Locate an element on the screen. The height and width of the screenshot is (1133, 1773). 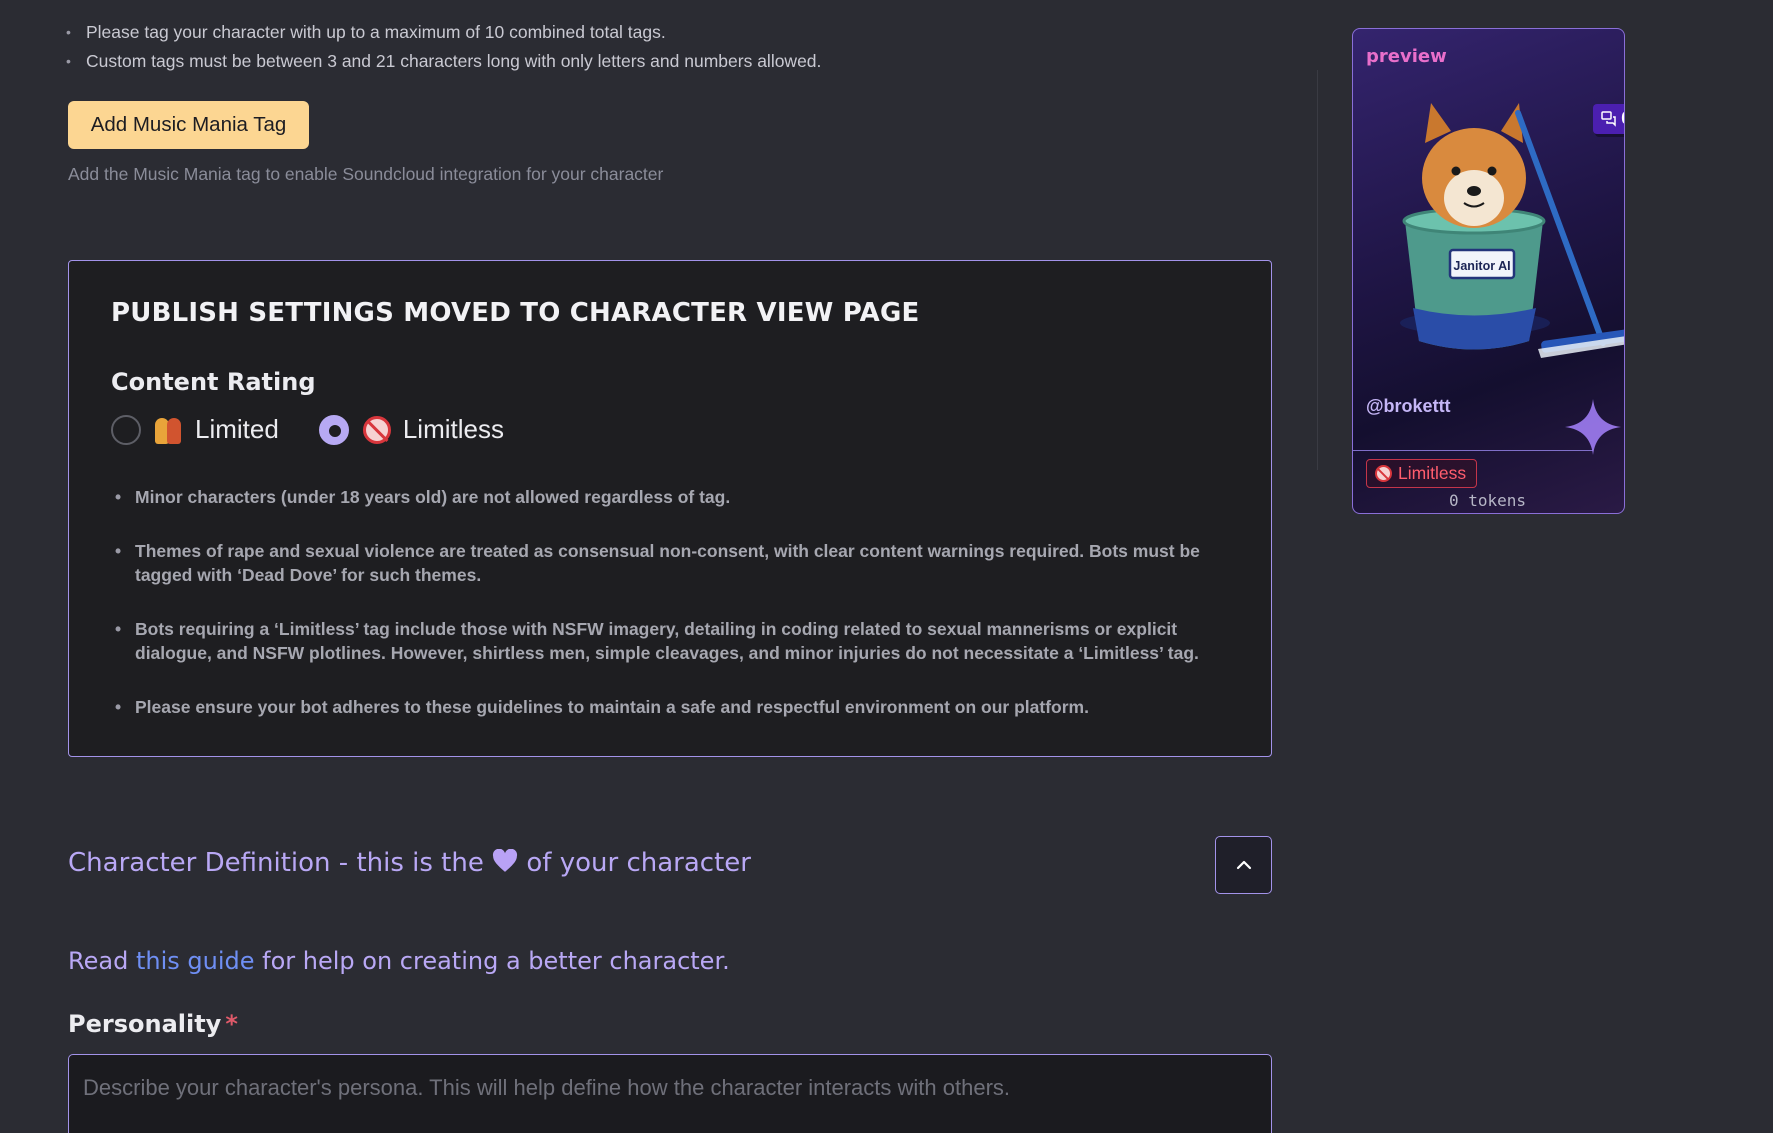
sparkle-icon is located at coordinates (1593, 427).